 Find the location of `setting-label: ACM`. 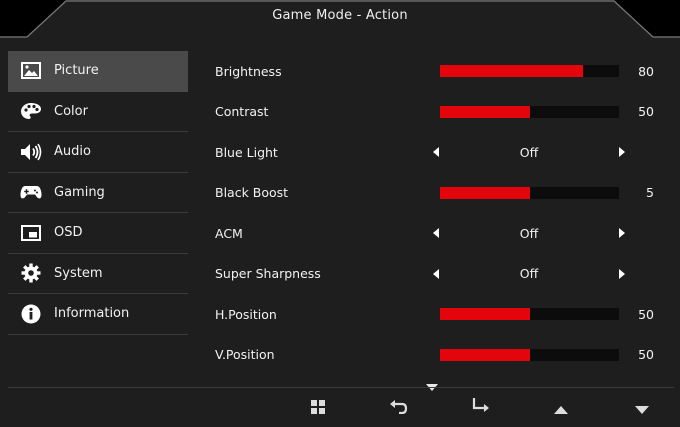

setting-label: ACM is located at coordinates (229, 233).